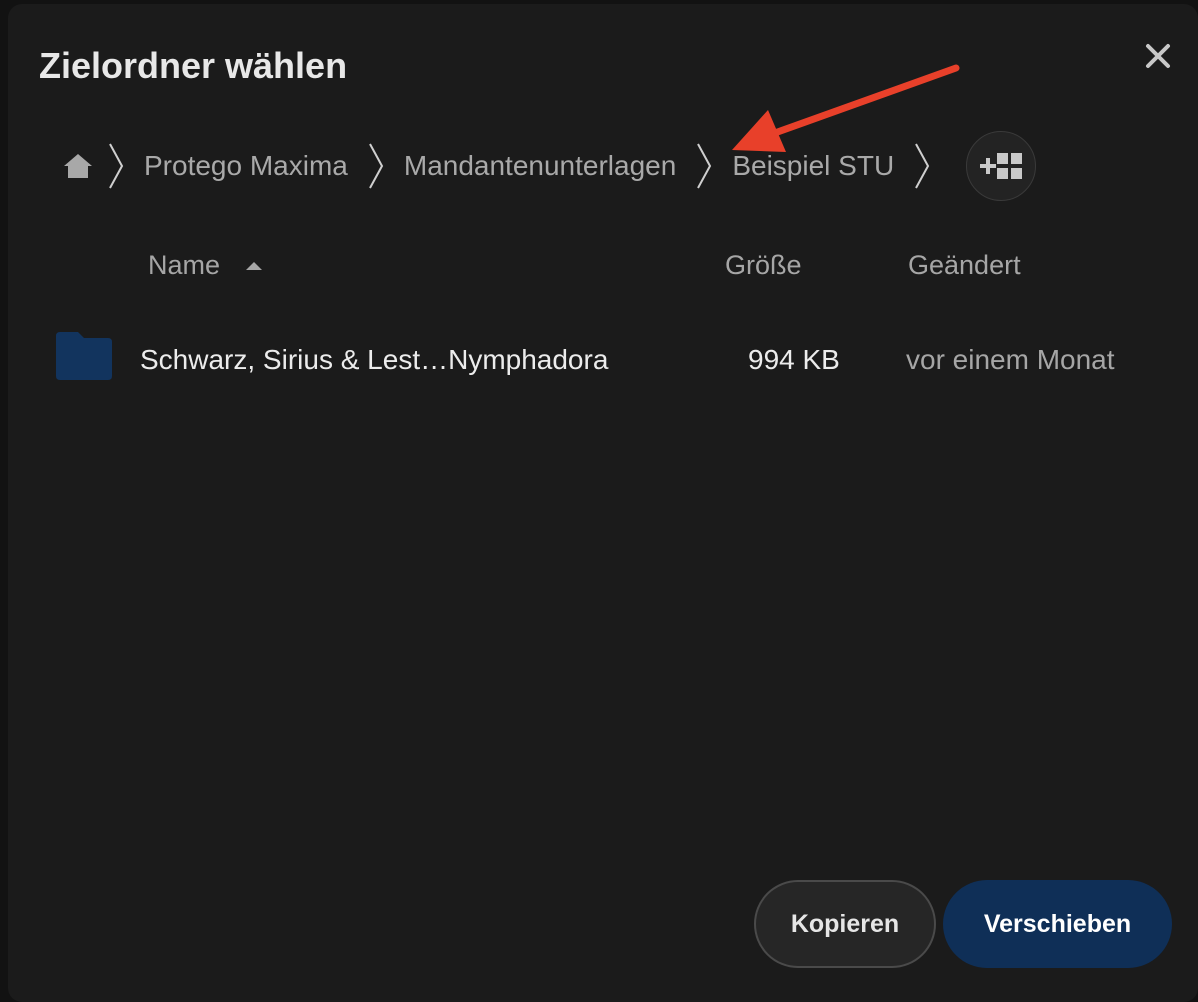 This screenshot has height=1002, width=1198. What do you see at coordinates (845, 924) in the screenshot?
I see `copy-button: Kopieren` at bounding box center [845, 924].